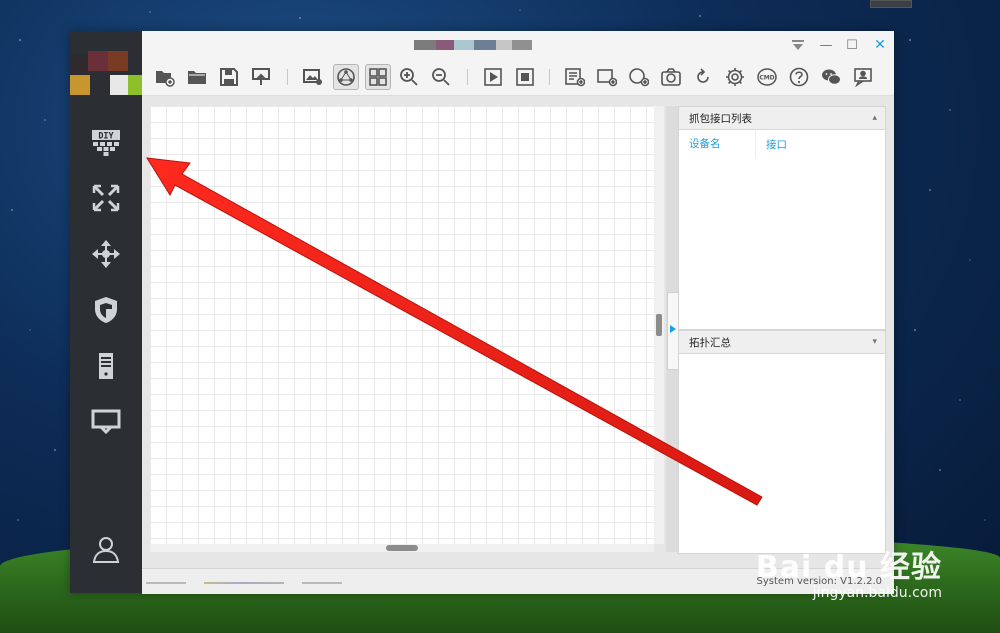  I want to click on menu-button, so click(798, 45).